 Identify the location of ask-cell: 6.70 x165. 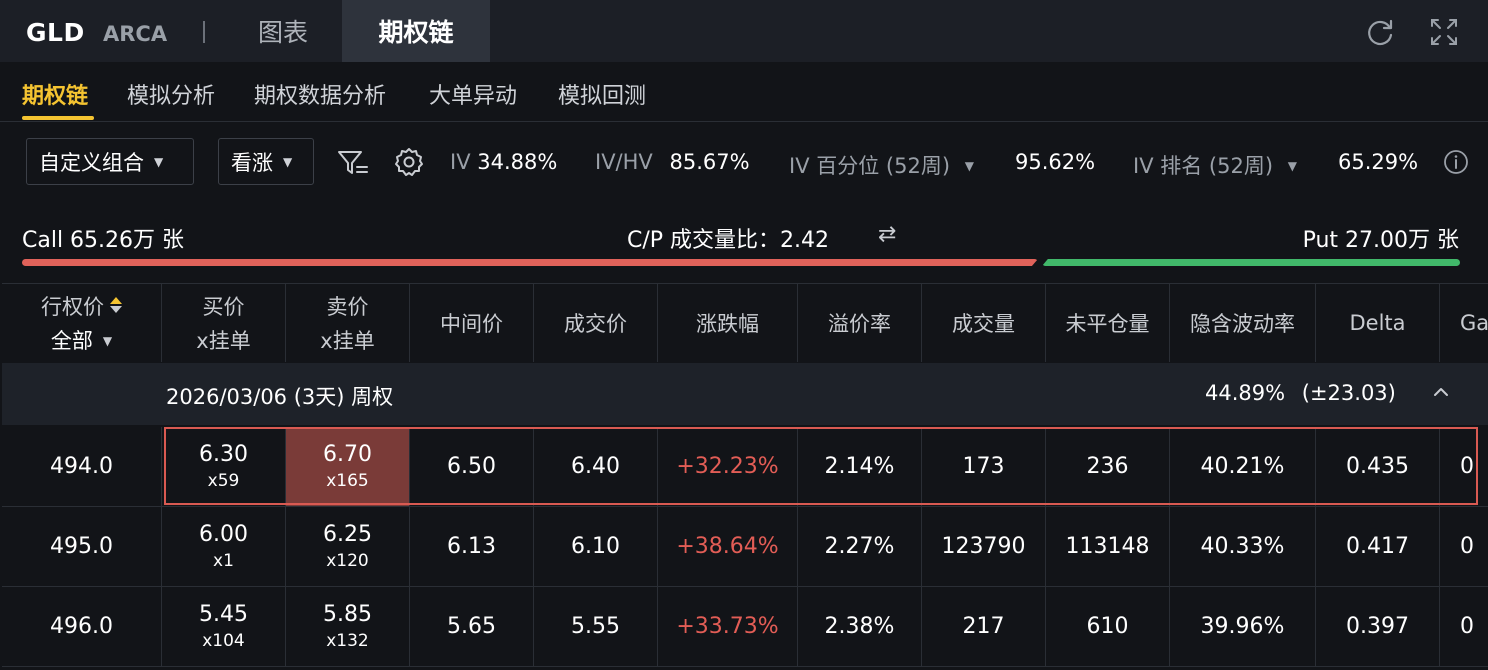
(348, 466).